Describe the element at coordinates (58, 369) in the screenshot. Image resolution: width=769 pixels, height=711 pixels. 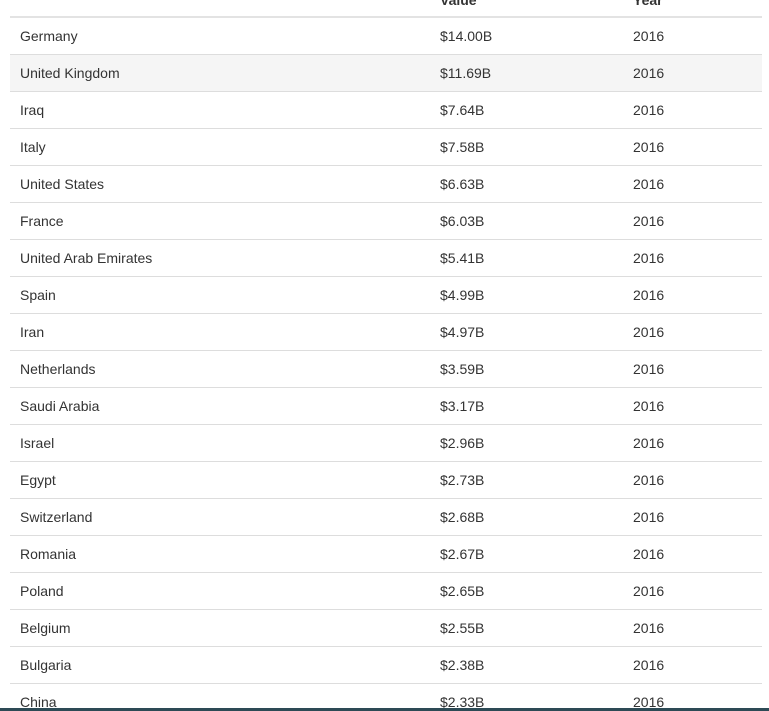
I see `country-cell: Netherlands` at that location.